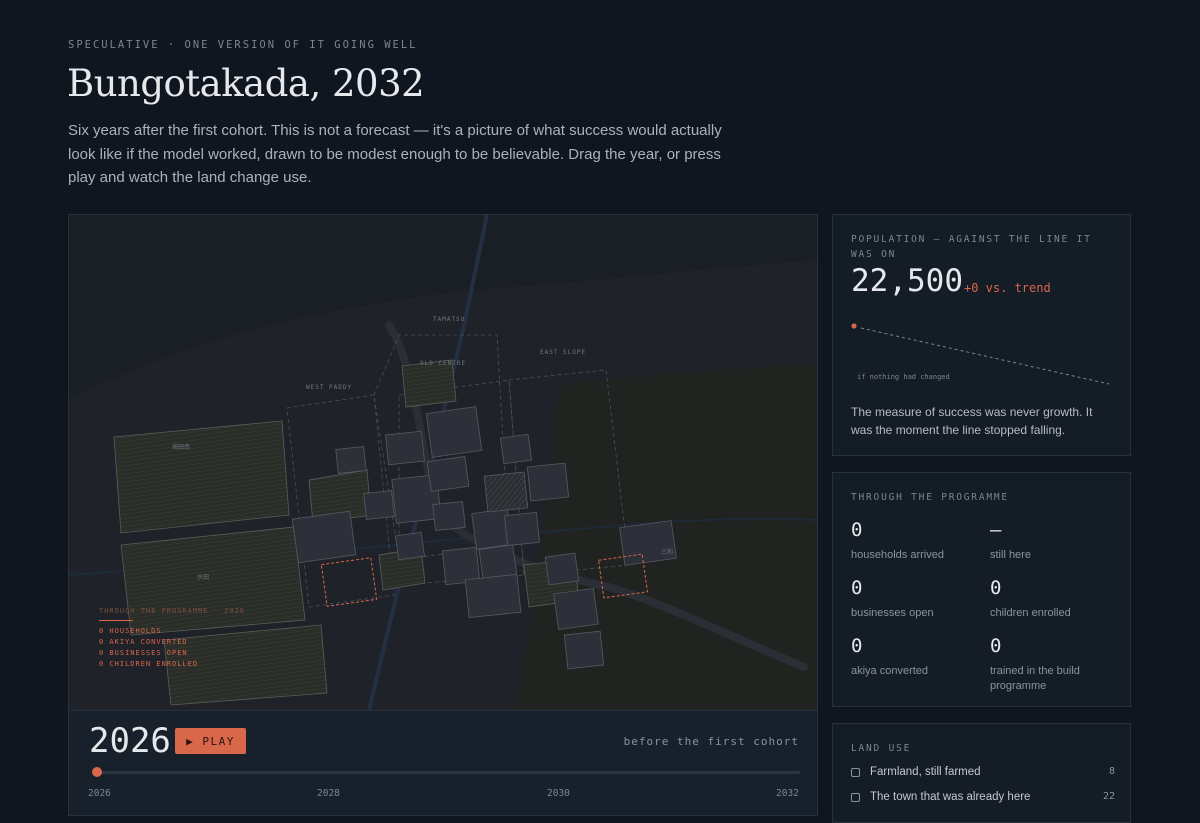  What do you see at coordinates (181, 447) in the screenshot?
I see `map-label-area: 高田南` at bounding box center [181, 447].